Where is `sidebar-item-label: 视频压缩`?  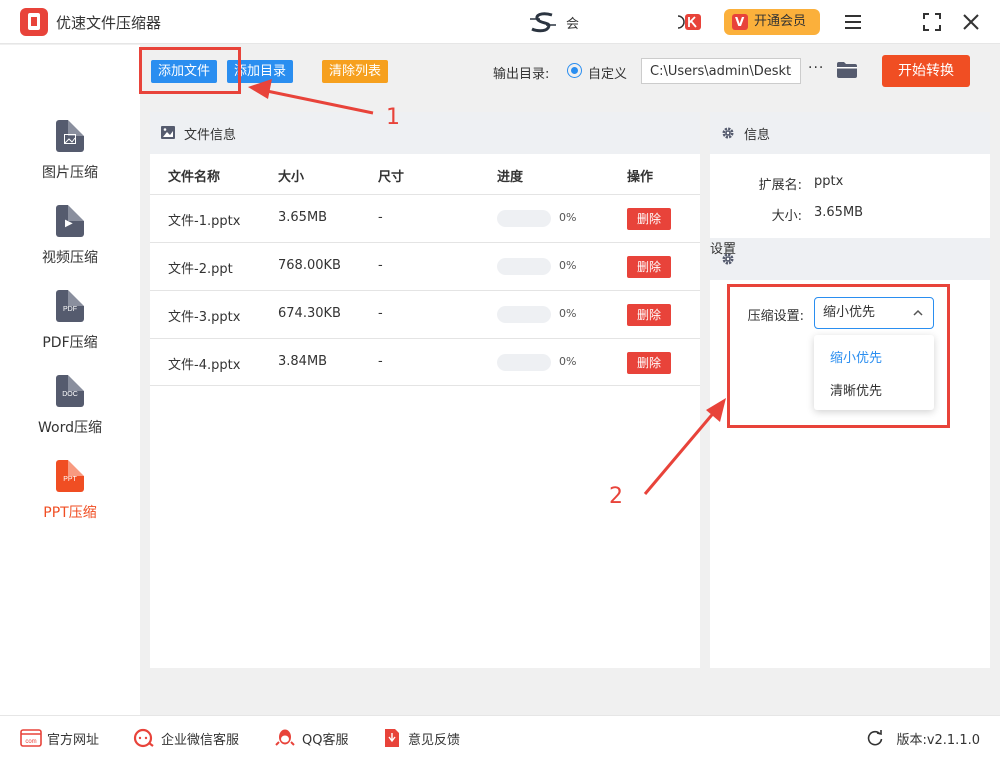
sidebar-item-label: 视频压缩 is located at coordinates (70, 258).